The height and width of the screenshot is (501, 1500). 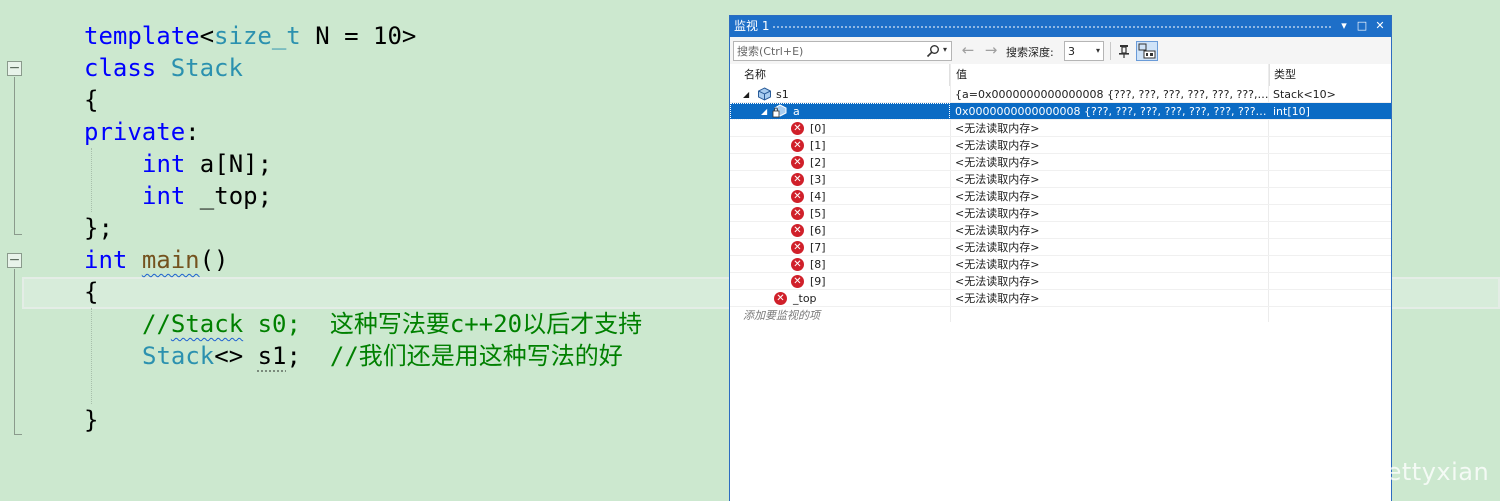 What do you see at coordinates (14, 68) in the screenshot?
I see `fold-collapse-class-icon: −` at bounding box center [14, 68].